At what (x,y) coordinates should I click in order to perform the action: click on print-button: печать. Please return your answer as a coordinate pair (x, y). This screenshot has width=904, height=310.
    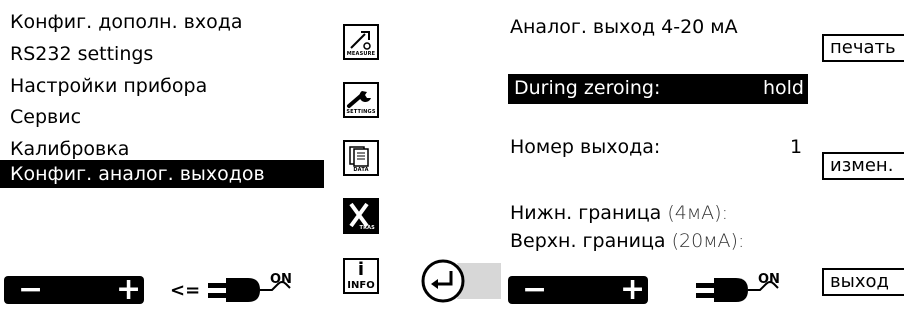
    Looking at the image, I should click on (863, 48).